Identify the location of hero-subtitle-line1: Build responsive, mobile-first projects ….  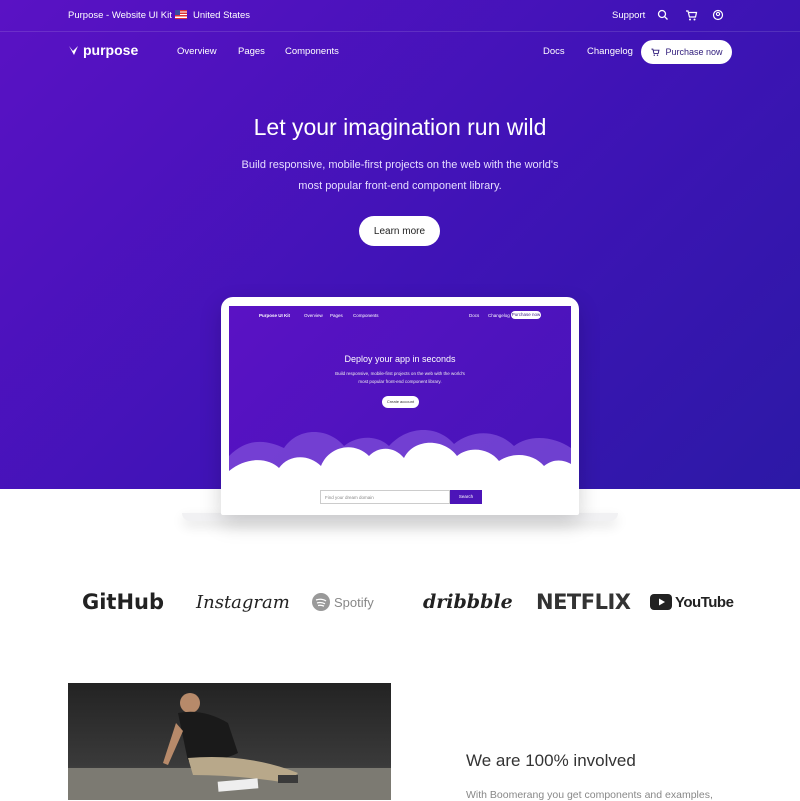
(400, 165).